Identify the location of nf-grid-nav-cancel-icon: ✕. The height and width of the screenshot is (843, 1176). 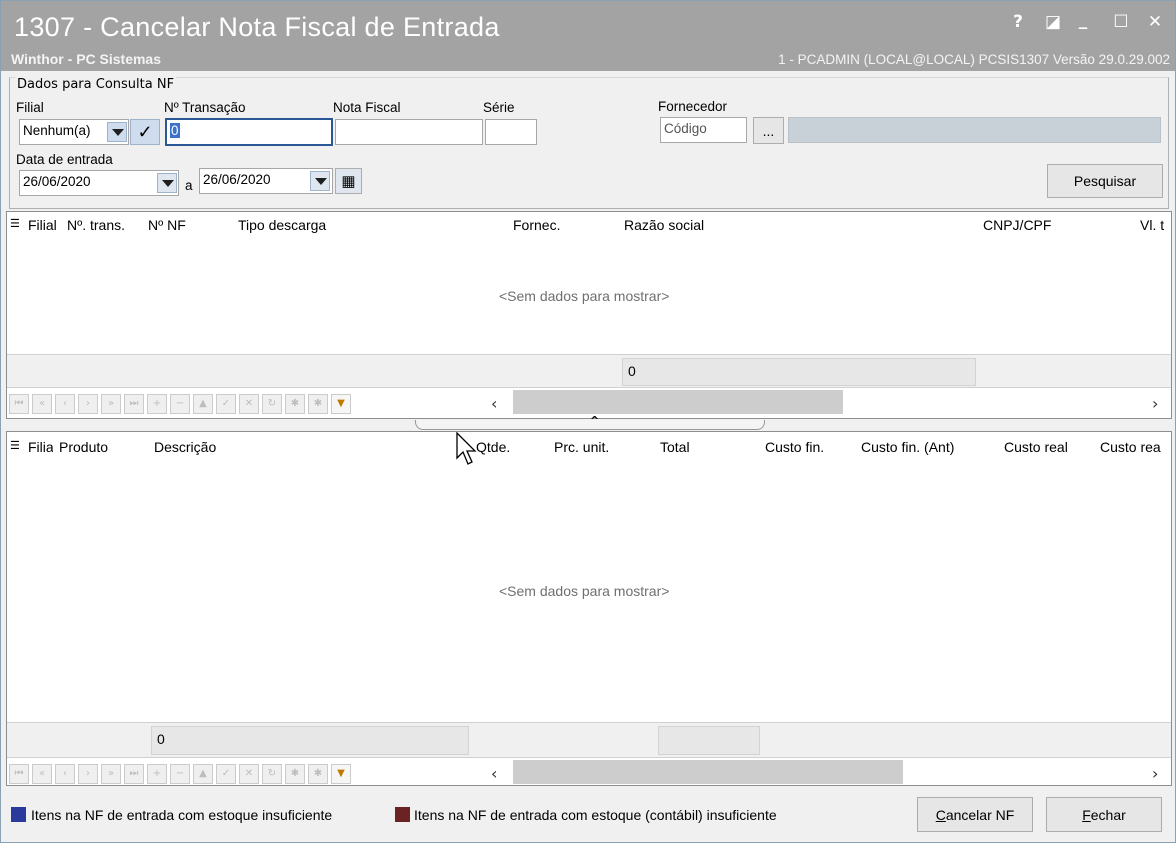
(249, 404).